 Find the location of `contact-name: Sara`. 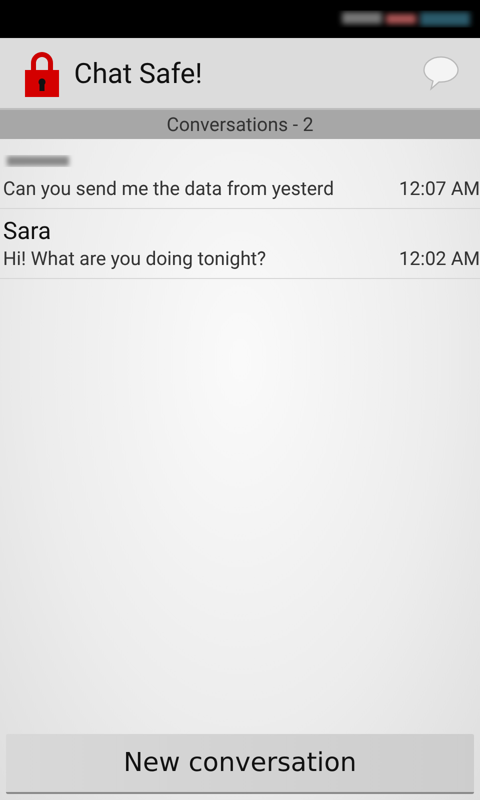

contact-name: Sara is located at coordinates (27, 231).